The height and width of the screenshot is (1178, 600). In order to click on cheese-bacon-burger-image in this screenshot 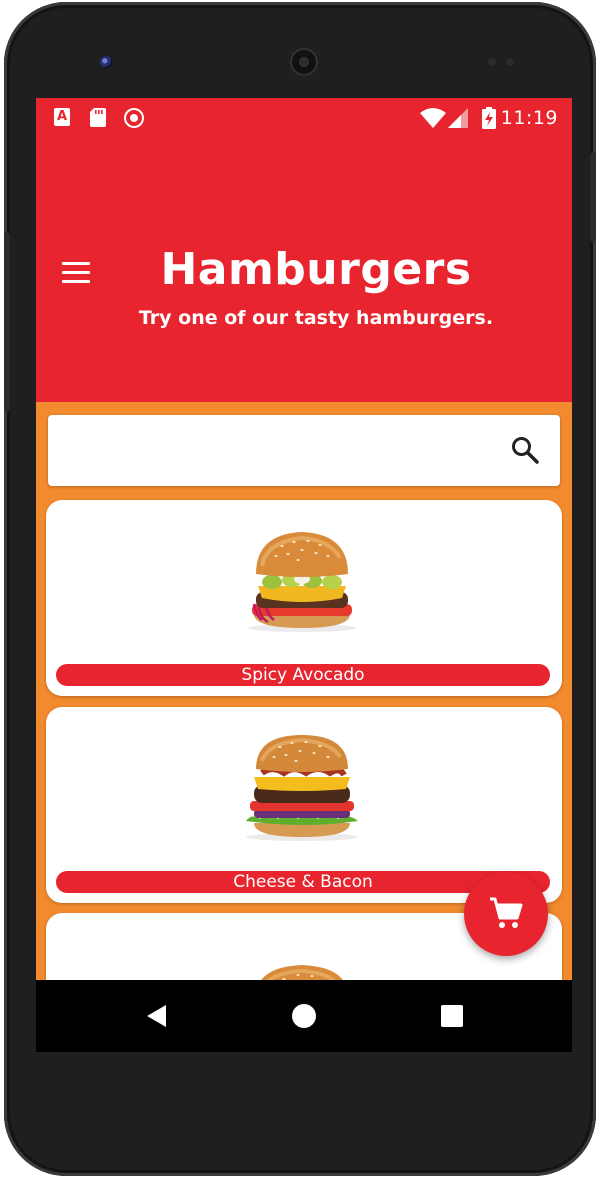, I will do `click(302, 788)`.